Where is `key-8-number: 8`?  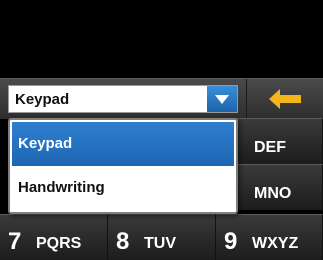 key-8-number: 8 is located at coordinates (123, 241).